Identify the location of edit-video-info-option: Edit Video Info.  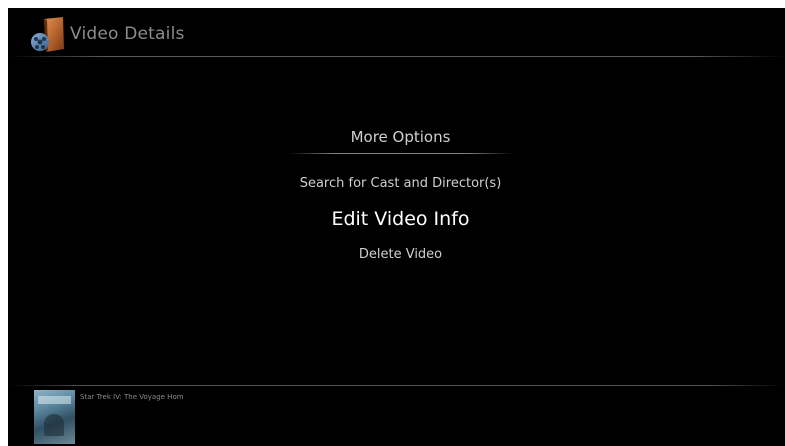
(396, 219).